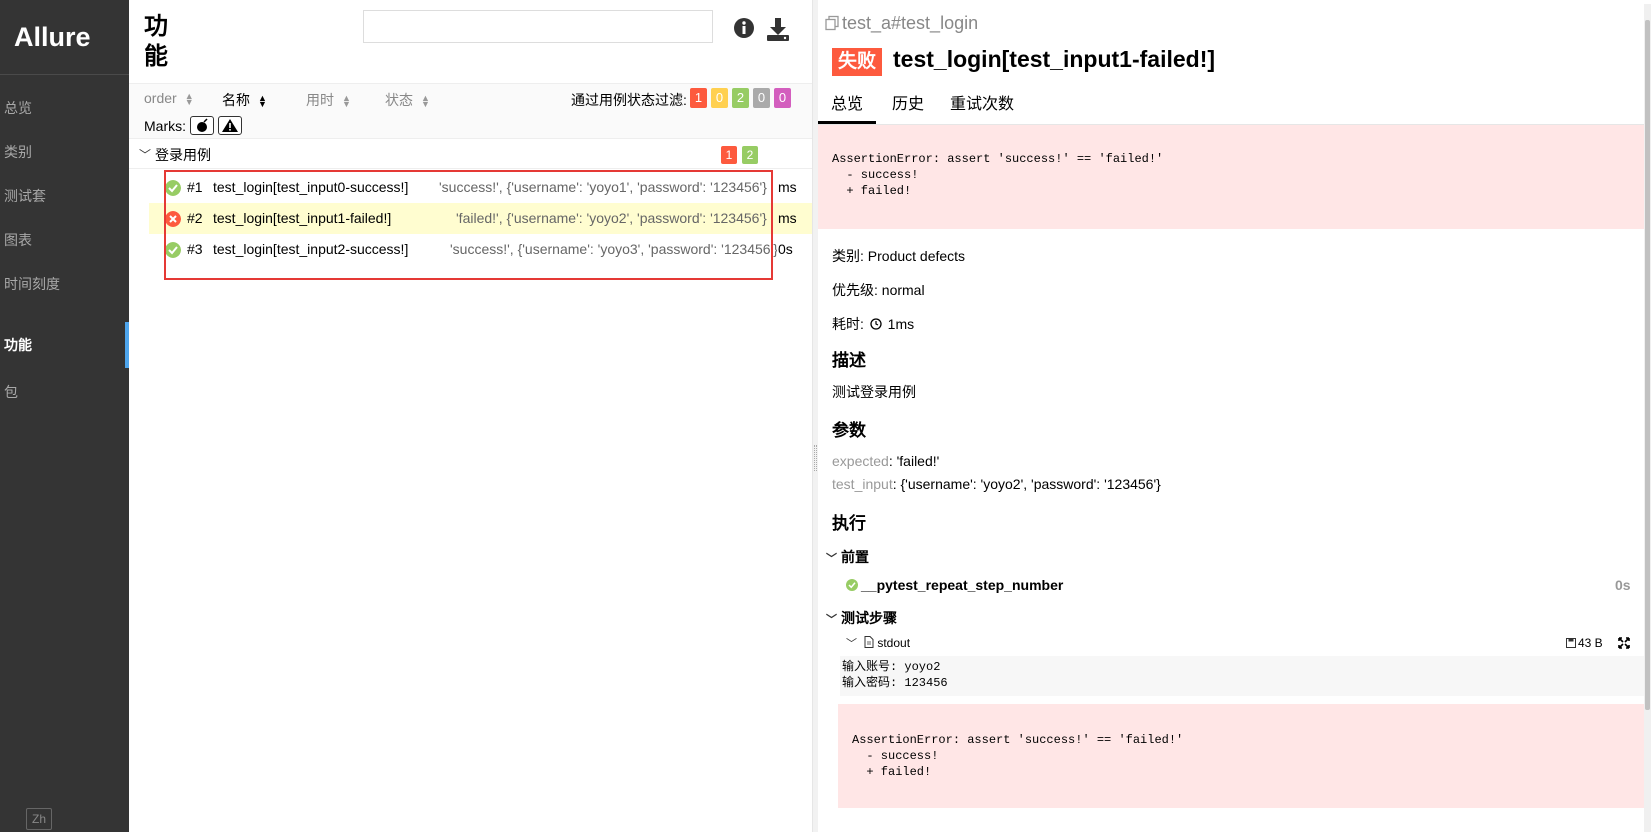  Describe the element at coordinates (165, 126) in the screenshot. I see `marks-label: Marks:` at that location.